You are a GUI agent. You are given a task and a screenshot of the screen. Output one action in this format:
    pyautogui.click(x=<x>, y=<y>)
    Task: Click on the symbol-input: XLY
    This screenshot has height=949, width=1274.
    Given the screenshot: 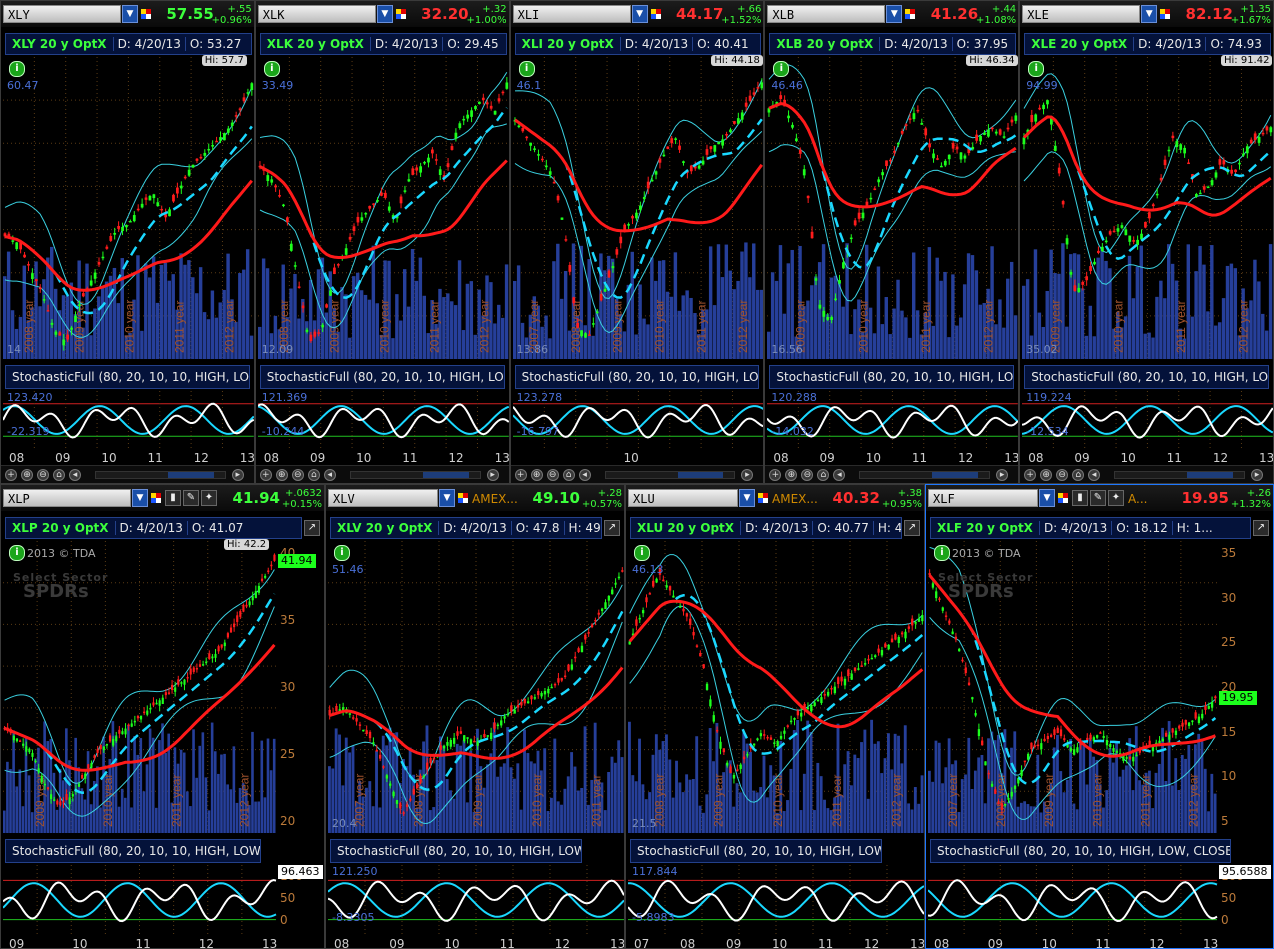 What is the action you would take?
    pyautogui.click(x=62, y=14)
    